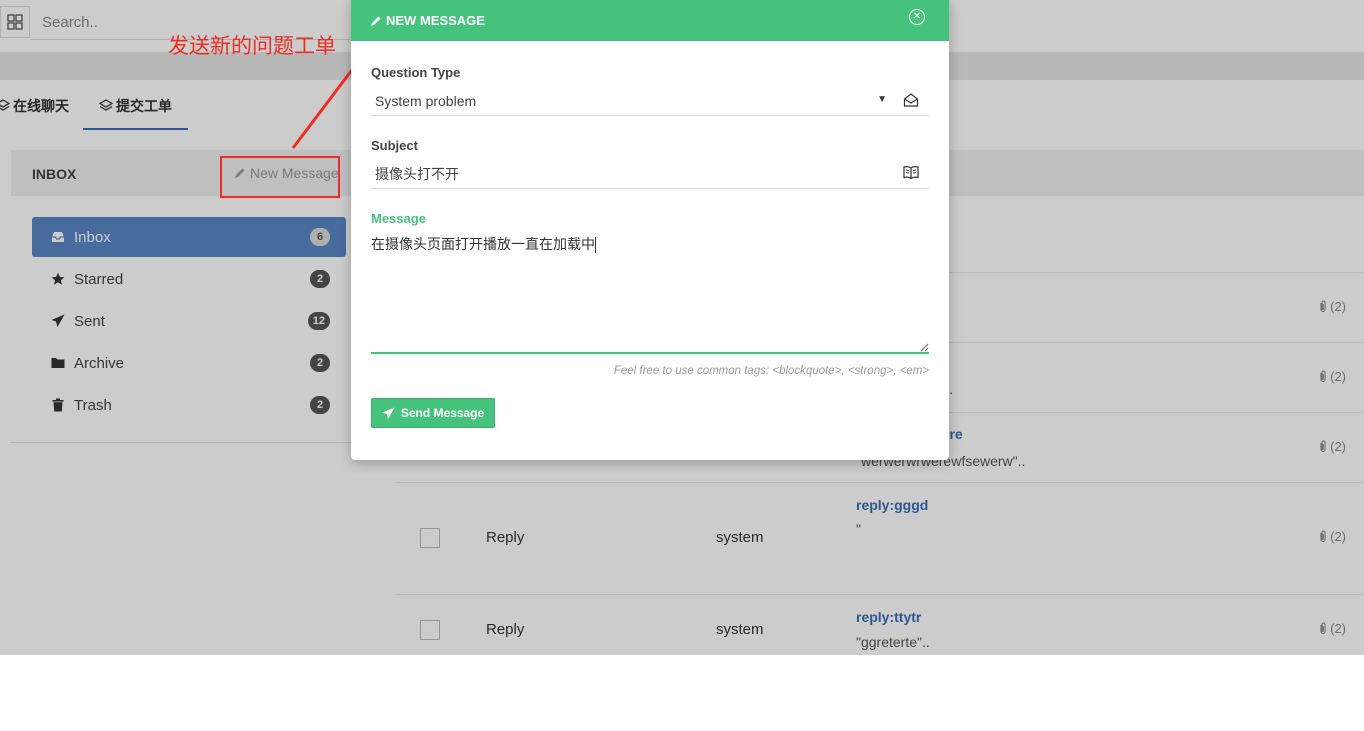 This screenshot has height=731, width=1364. What do you see at coordinates (252, 46) in the screenshot?
I see `annotation-text: 发送新的问题工单` at bounding box center [252, 46].